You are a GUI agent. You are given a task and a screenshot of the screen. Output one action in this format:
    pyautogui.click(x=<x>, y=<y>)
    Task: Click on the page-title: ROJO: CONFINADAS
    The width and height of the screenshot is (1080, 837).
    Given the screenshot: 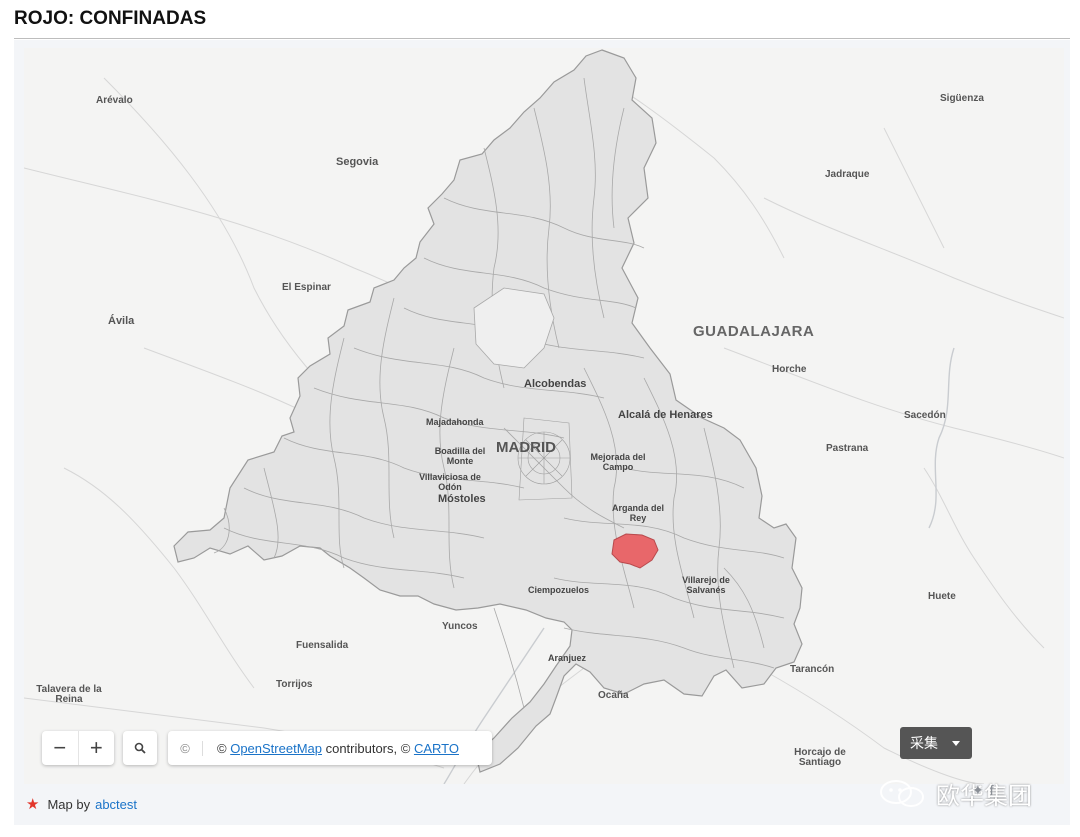 What is the action you would take?
    pyautogui.click(x=110, y=18)
    